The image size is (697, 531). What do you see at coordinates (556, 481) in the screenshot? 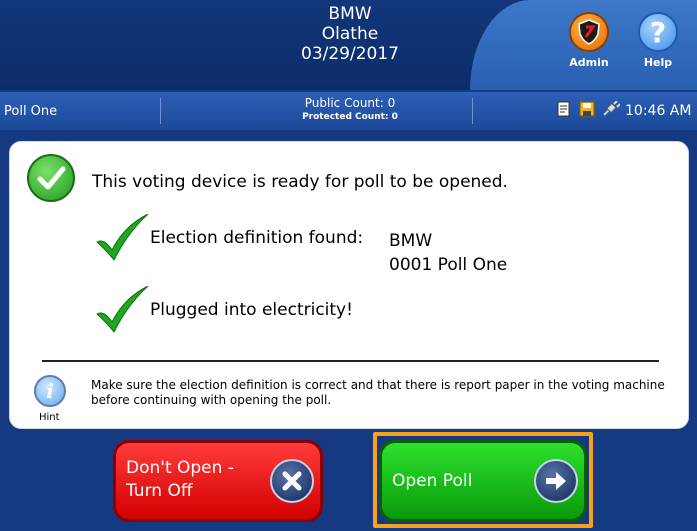
I see `arrow-right-icon` at bounding box center [556, 481].